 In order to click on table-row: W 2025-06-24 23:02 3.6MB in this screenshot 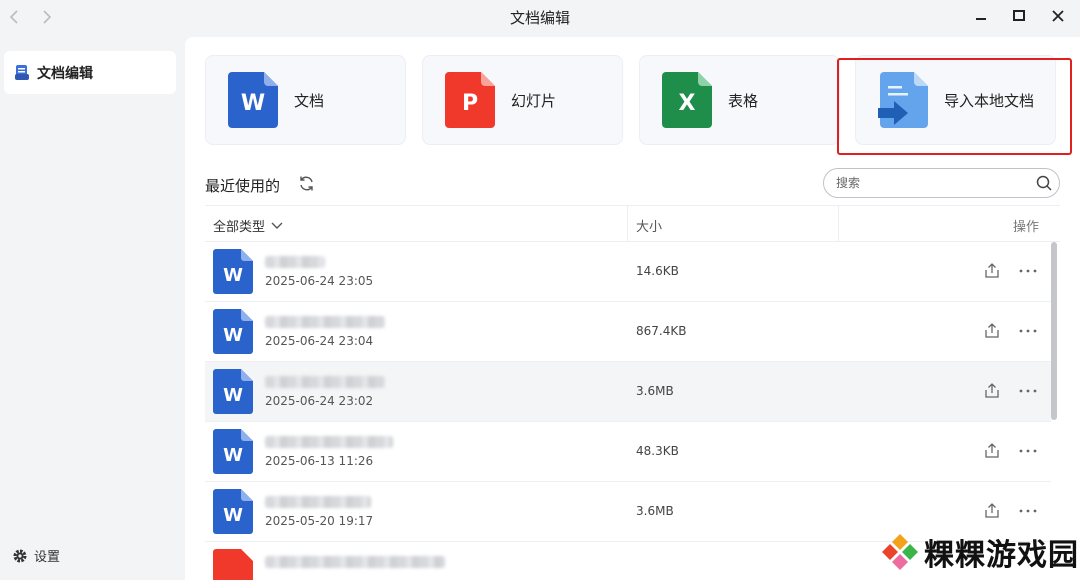, I will do `click(628, 392)`.